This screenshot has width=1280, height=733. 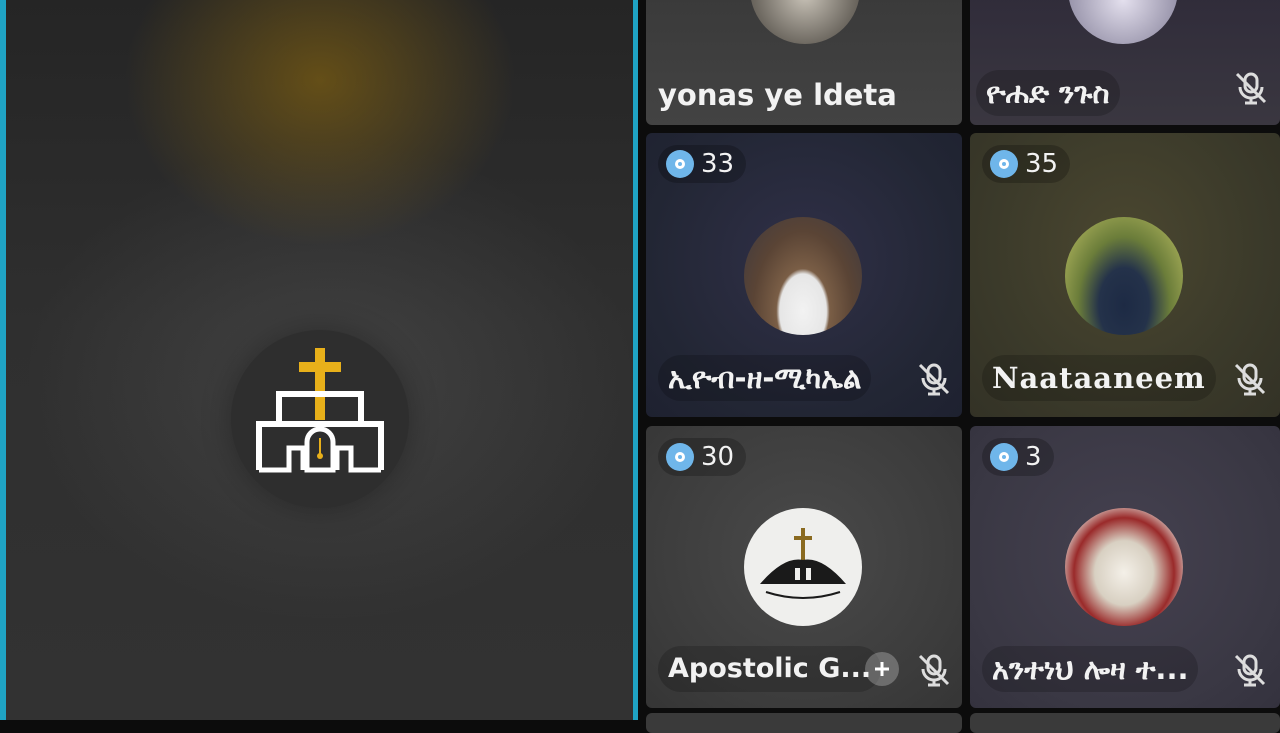 I want to click on add-button, so click(x=882, y=669).